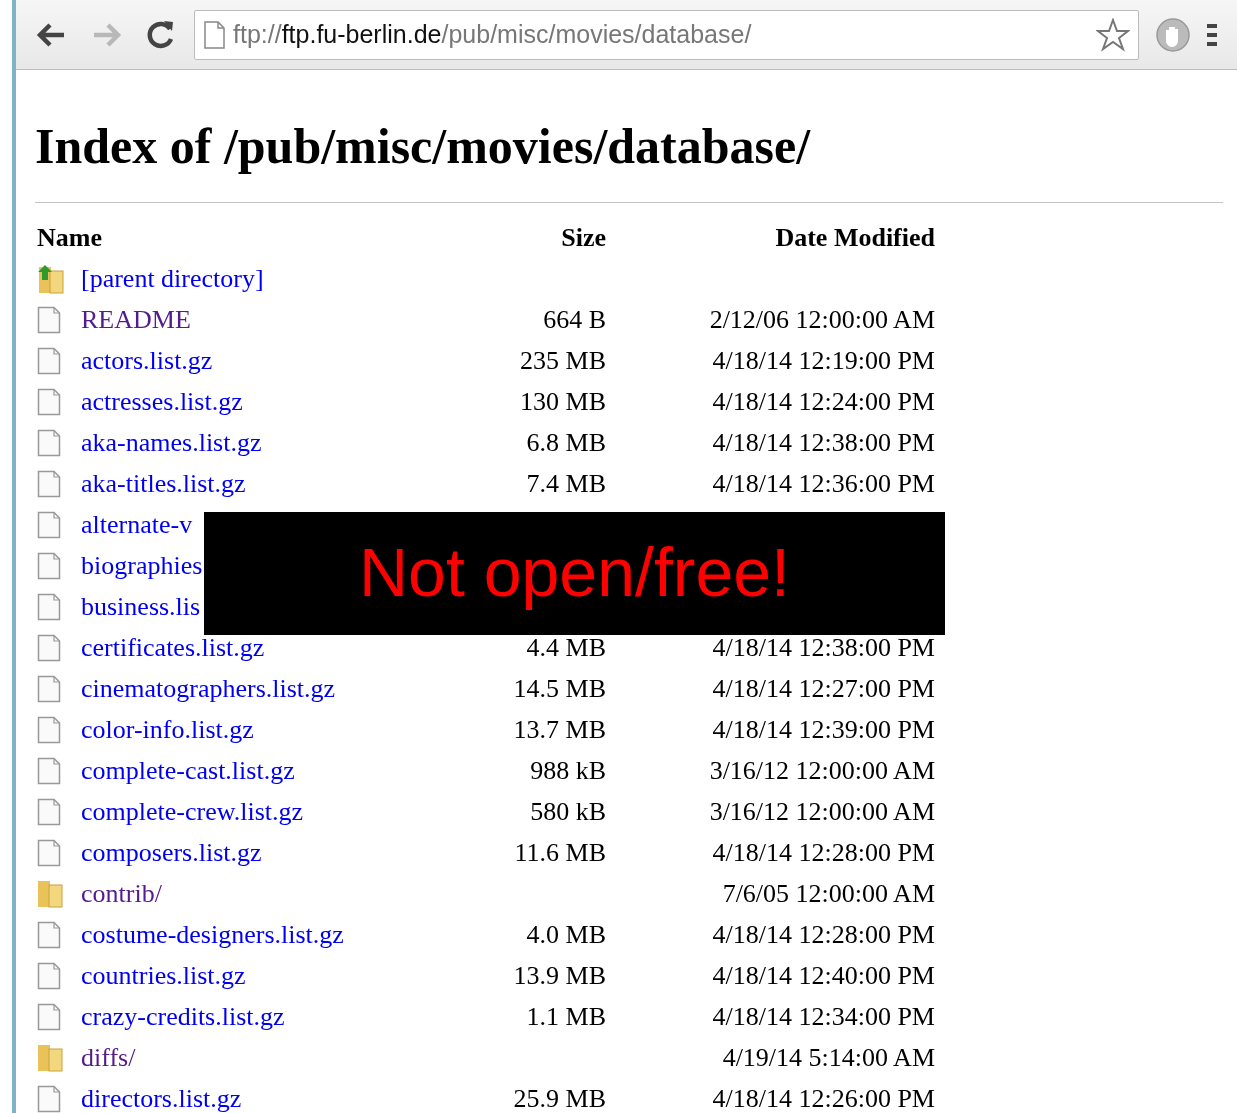  What do you see at coordinates (559, 729) in the screenshot?
I see `file-size: 13.7 MB` at bounding box center [559, 729].